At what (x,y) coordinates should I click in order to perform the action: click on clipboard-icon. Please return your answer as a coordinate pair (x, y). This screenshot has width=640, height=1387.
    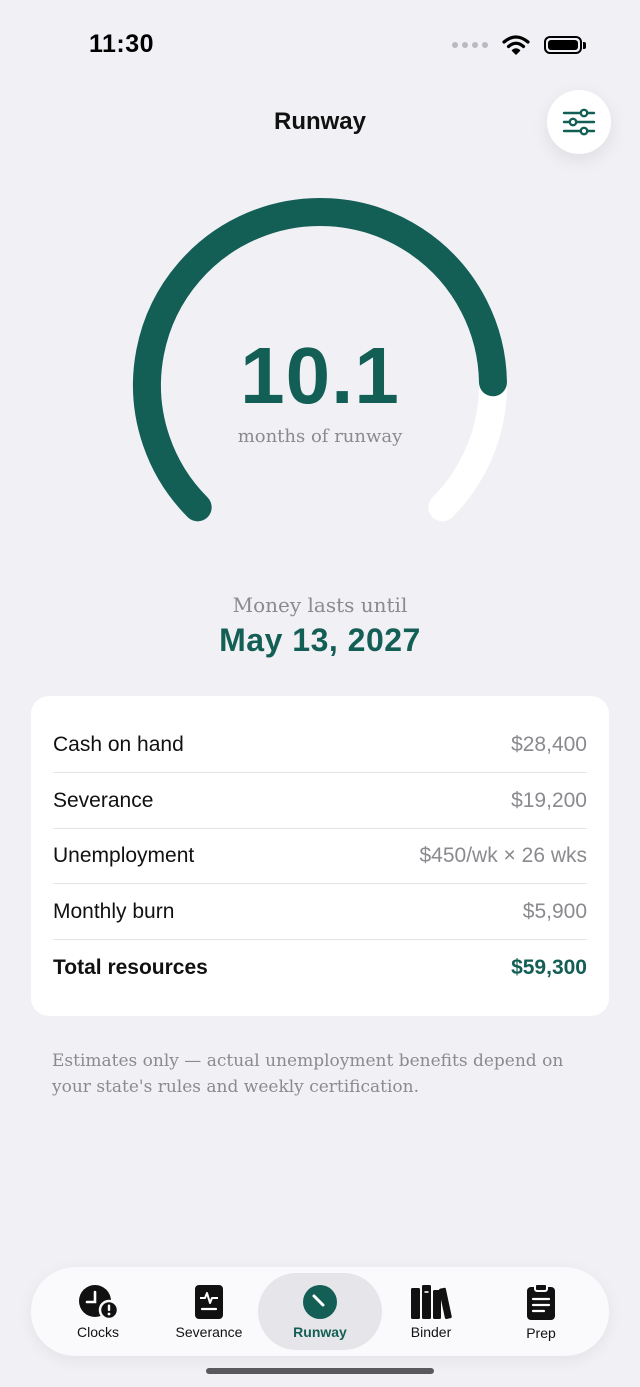
    Looking at the image, I should click on (541, 1301).